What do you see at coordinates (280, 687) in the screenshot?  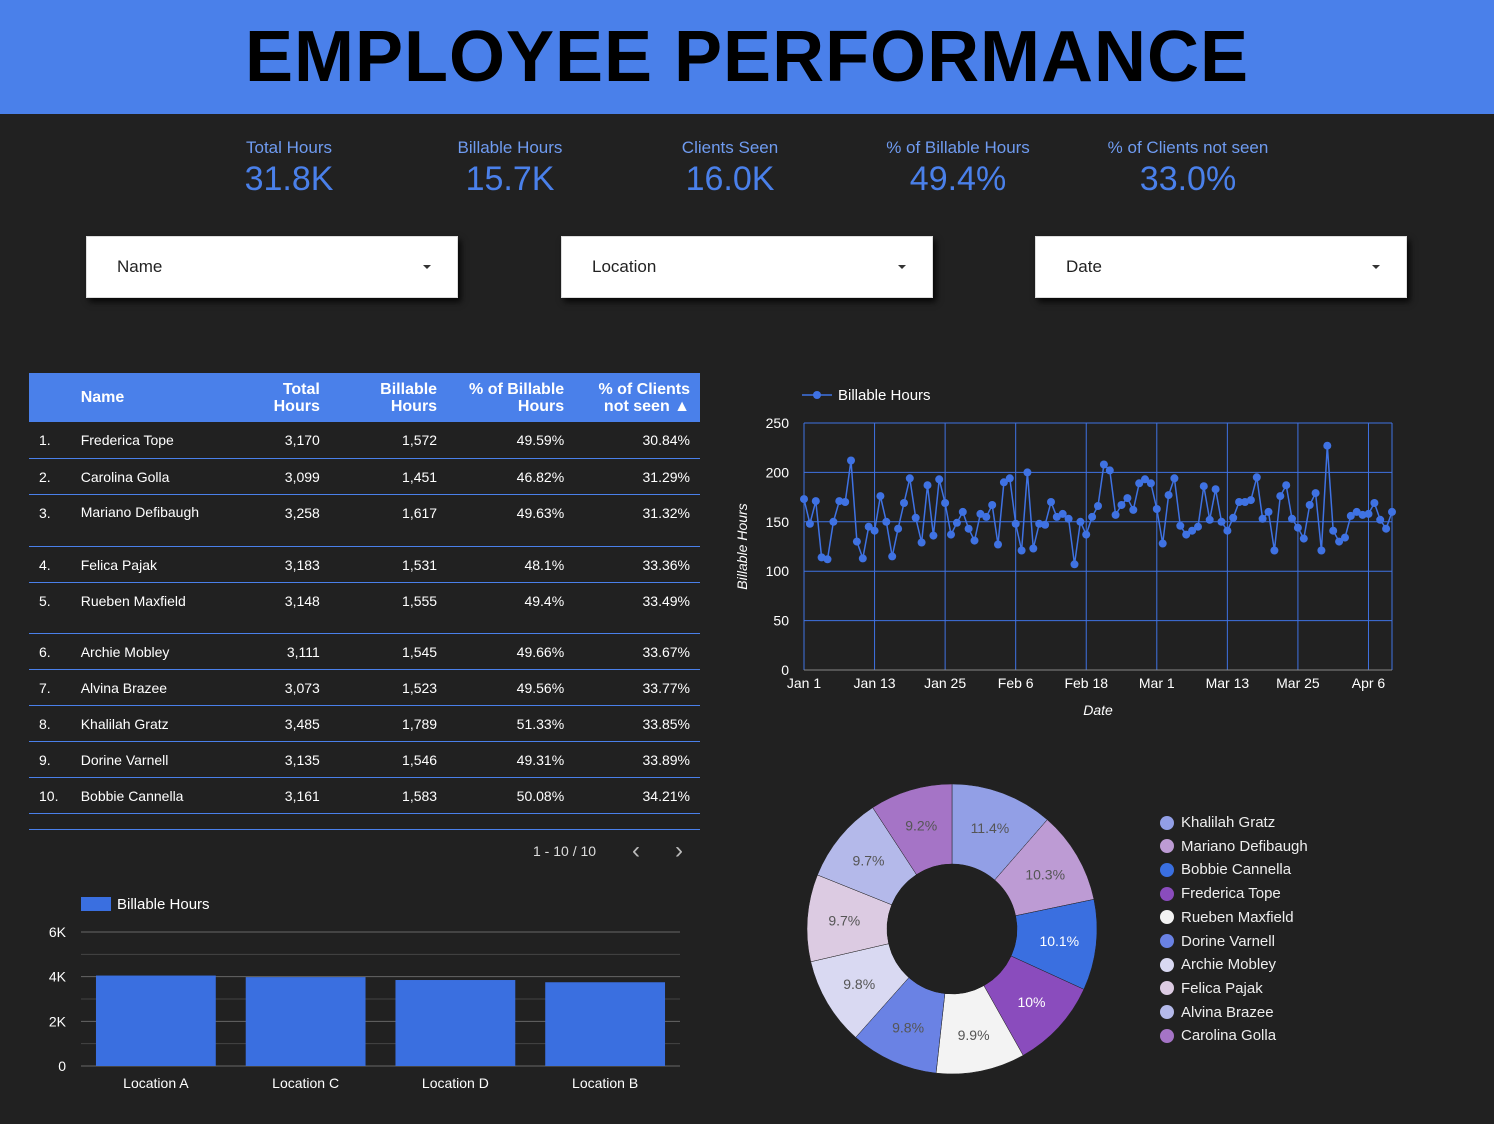 I see `row-total-hours: 3,073` at bounding box center [280, 687].